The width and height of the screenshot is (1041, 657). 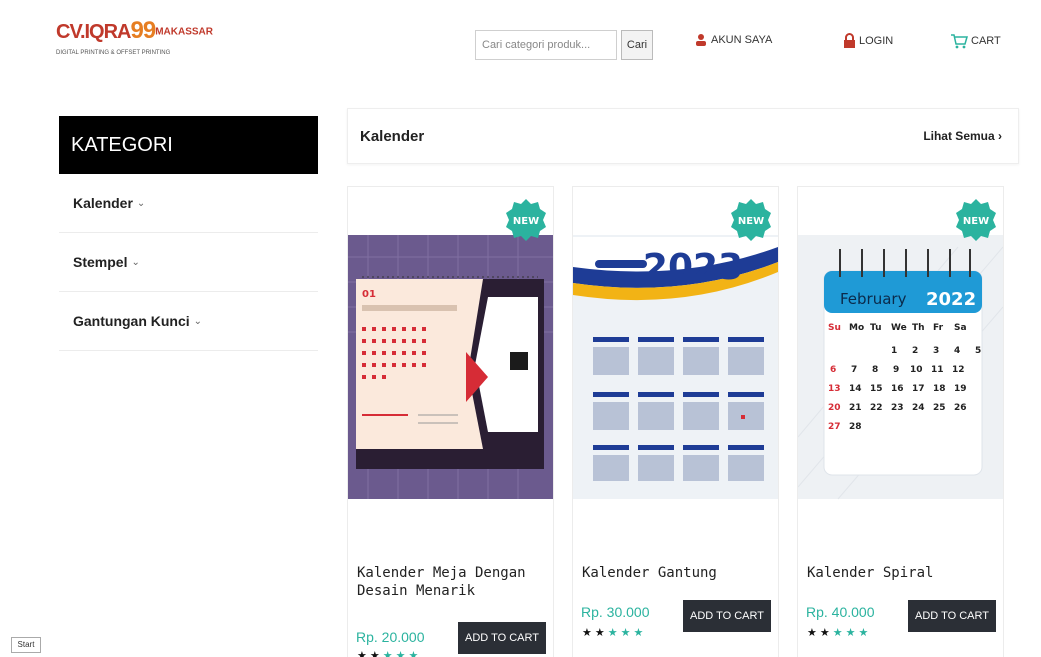 I want to click on svg-text: 1, so click(x=894, y=351).